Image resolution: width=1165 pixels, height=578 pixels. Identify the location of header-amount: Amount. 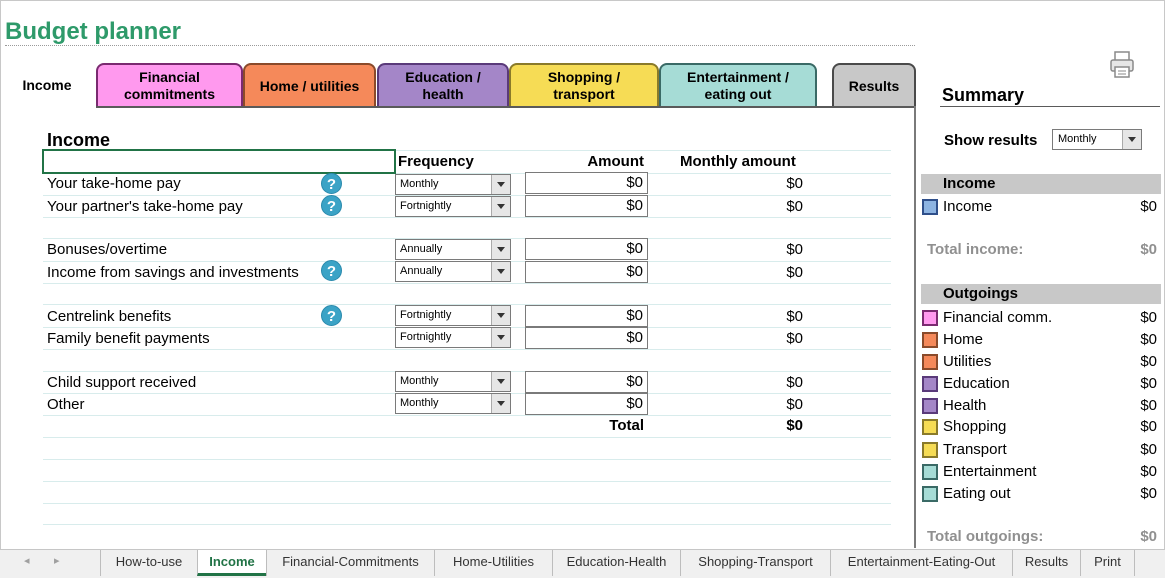
(615, 161).